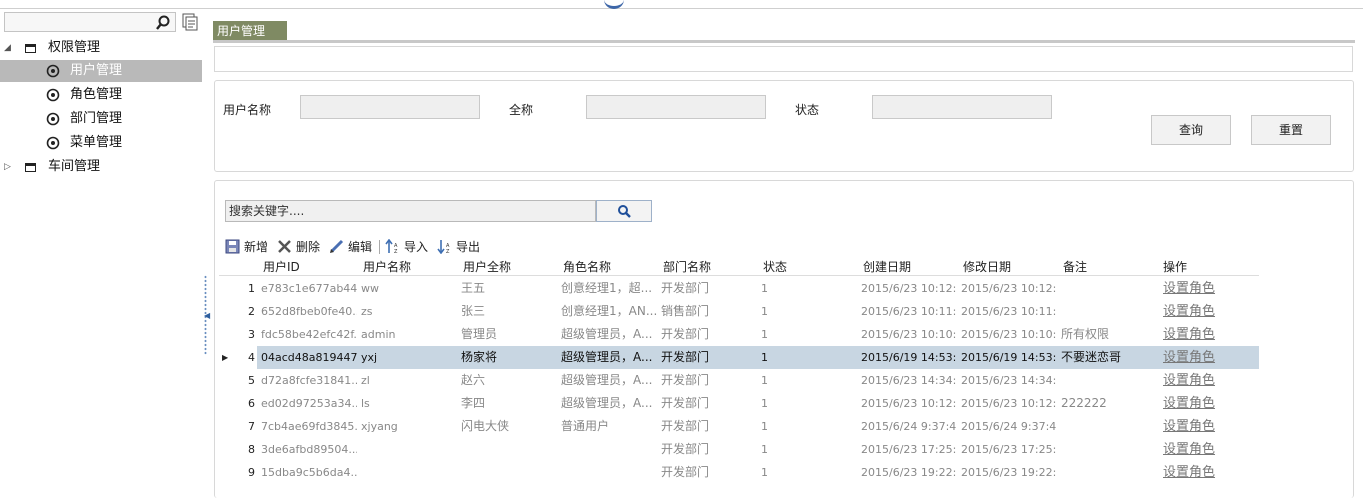 The width and height of the screenshot is (1363, 498). I want to click on column-header: 修改日期, so click(987, 267).